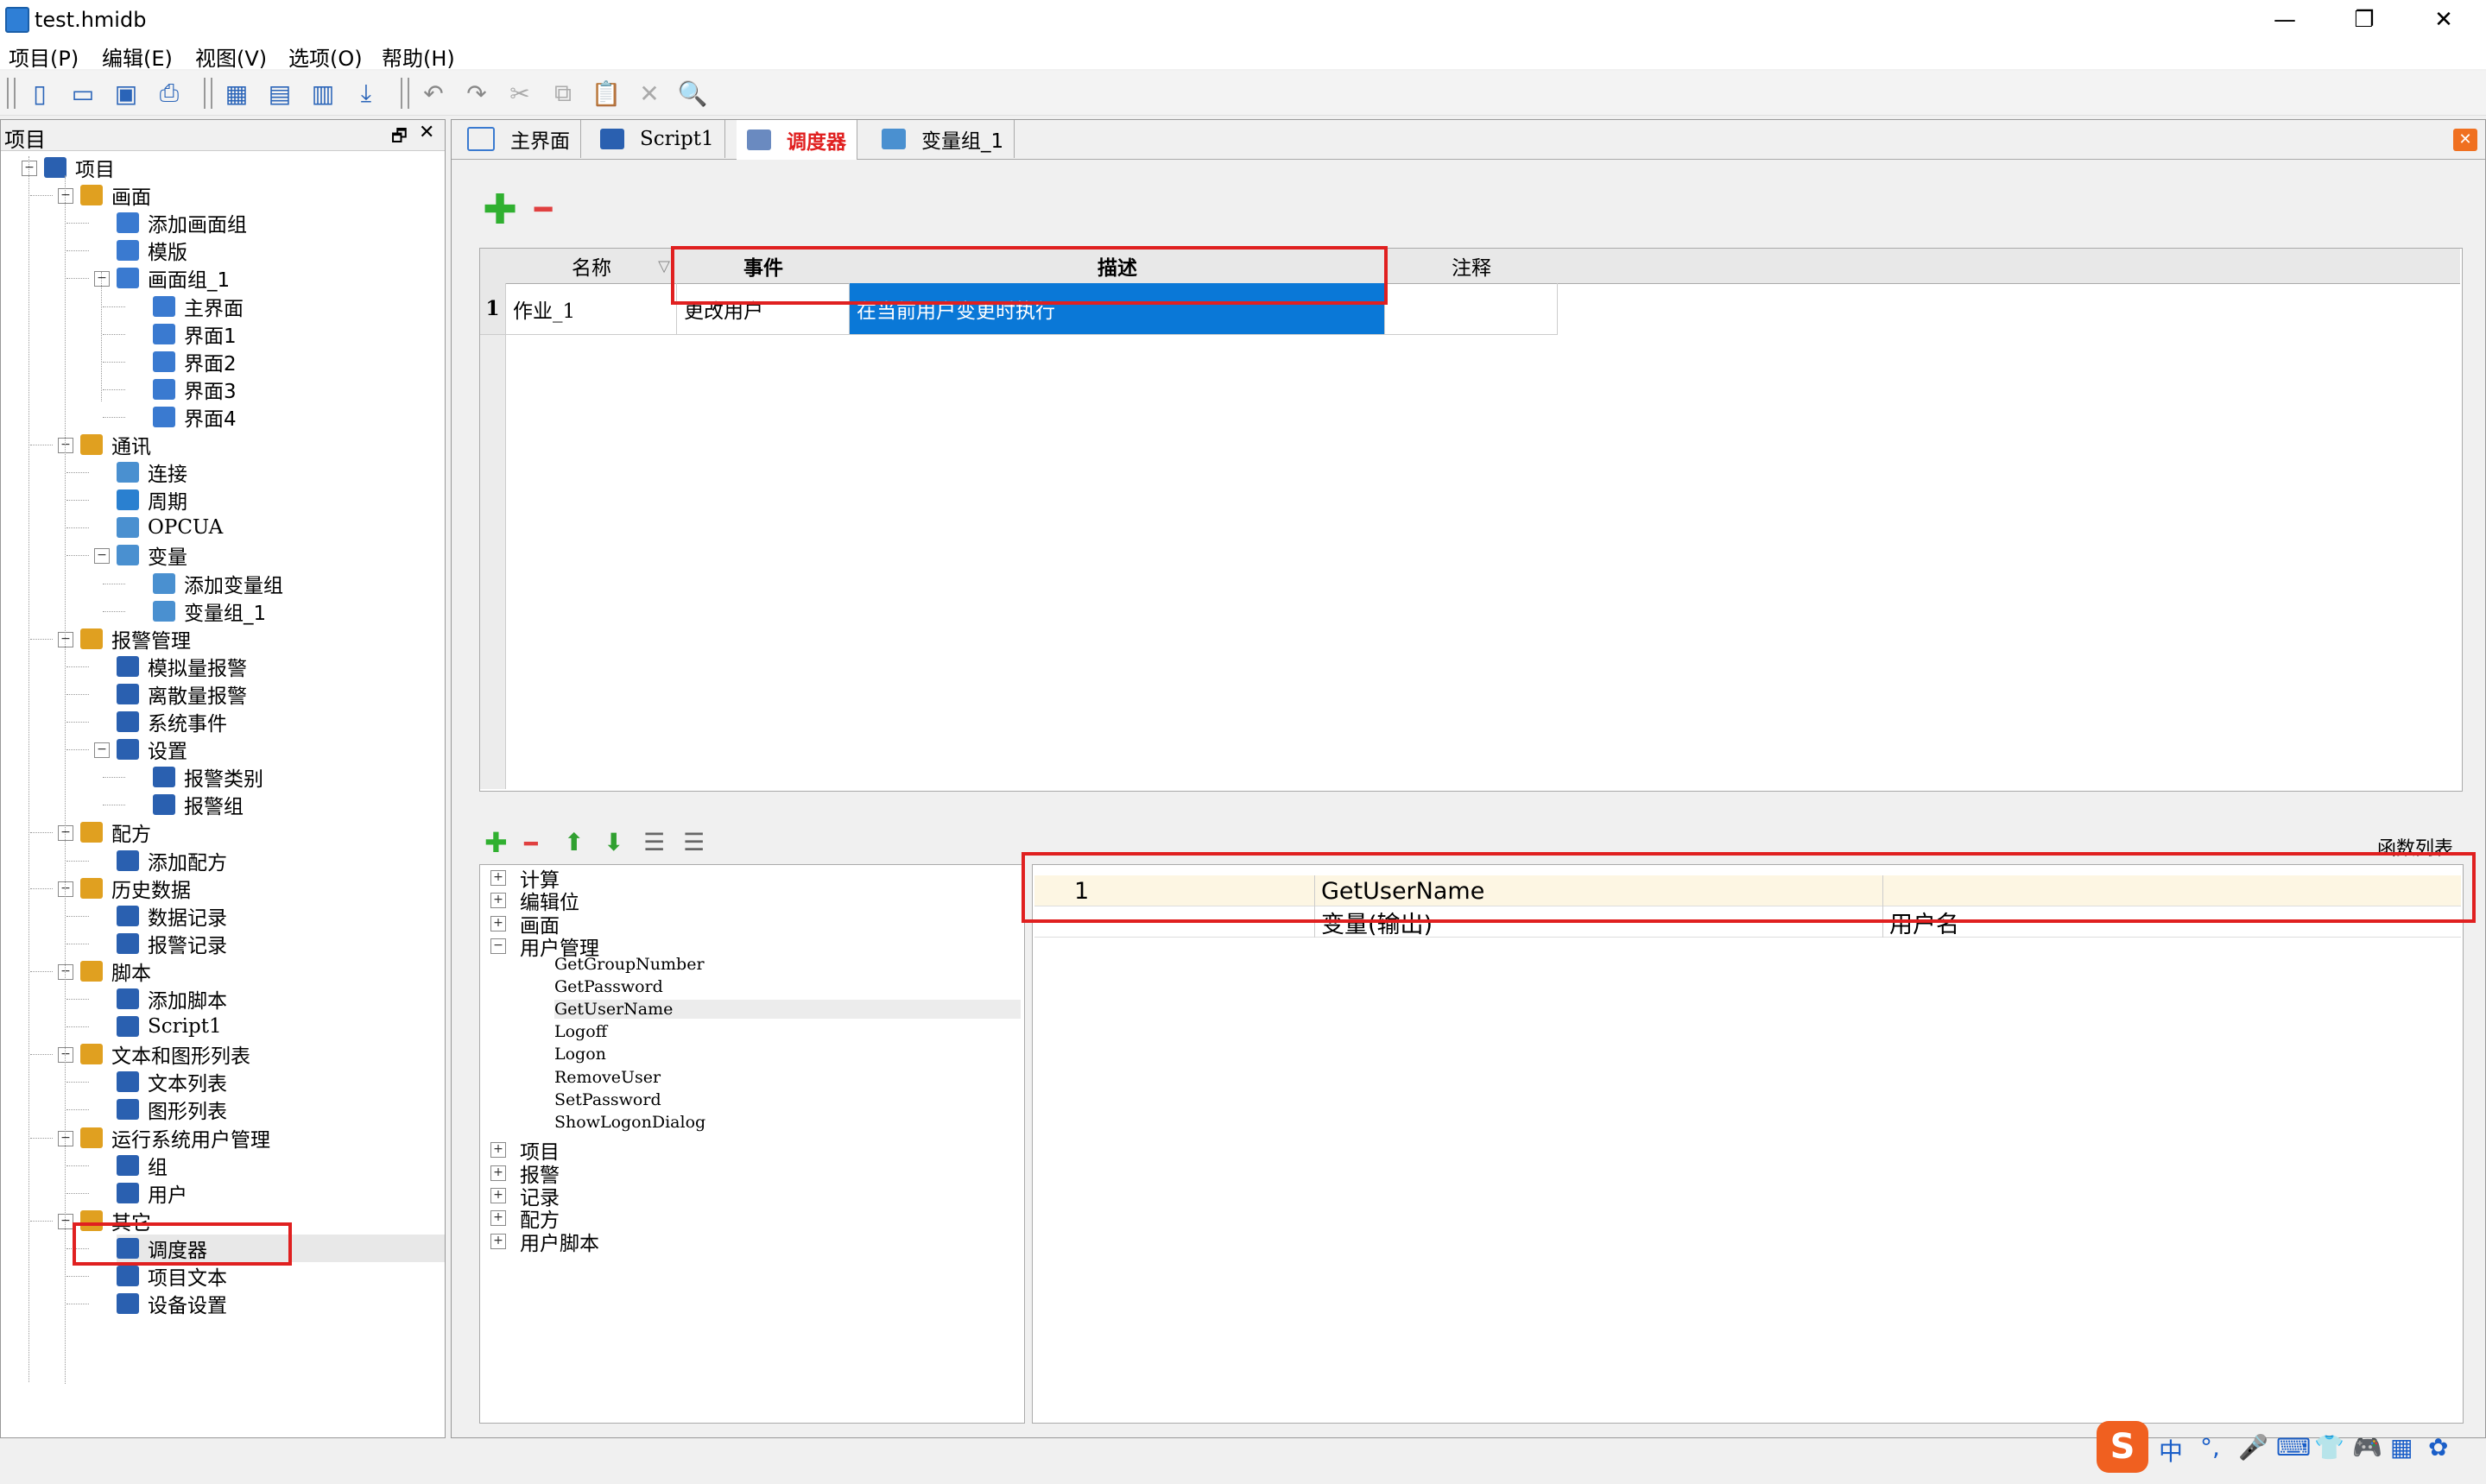 This screenshot has height=1484, width=2486. Describe the element at coordinates (606, 93) in the screenshot. I see `paste-icon: 📋` at that location.